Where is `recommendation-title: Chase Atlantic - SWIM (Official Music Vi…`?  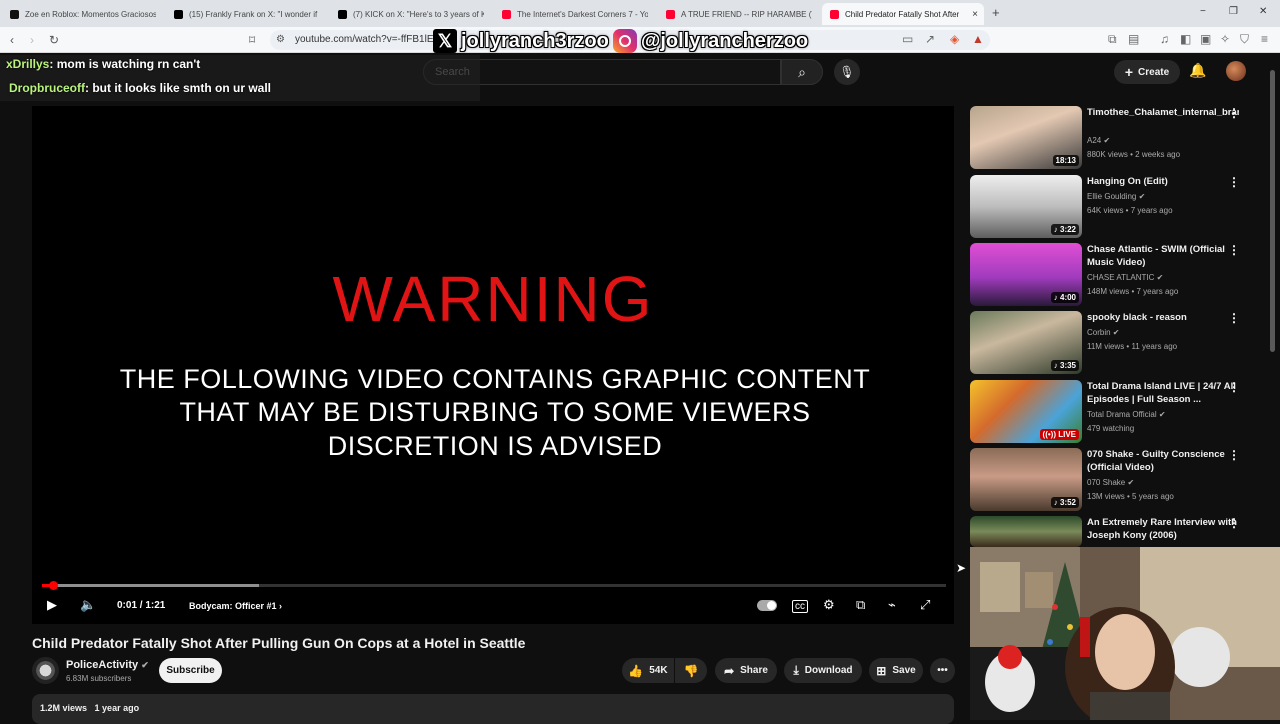 recommendation-title: Chase Atlantic - SWIM (Official Music Vi… is located at coordinates (1163, 256).